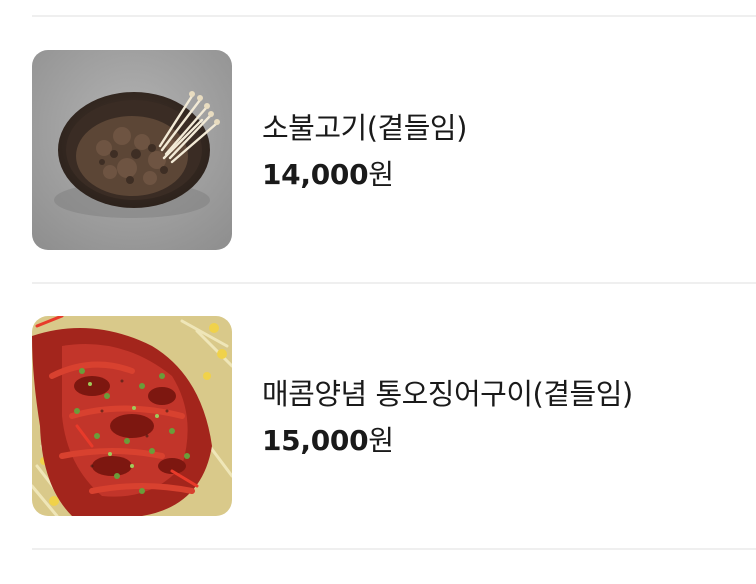 This screenshot has height=584, width=756. Describe the element at coordinates (447, 441) in the screenshot. I see `menu-price: 15,000원` at that location.